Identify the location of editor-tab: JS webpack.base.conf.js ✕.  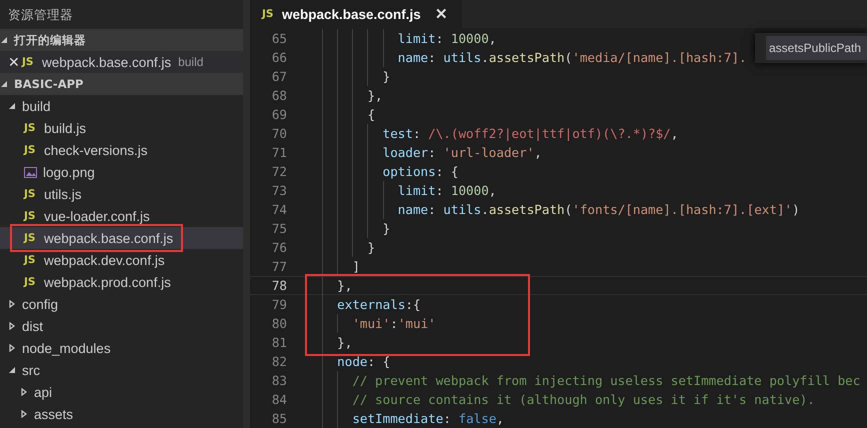
(356, 14).